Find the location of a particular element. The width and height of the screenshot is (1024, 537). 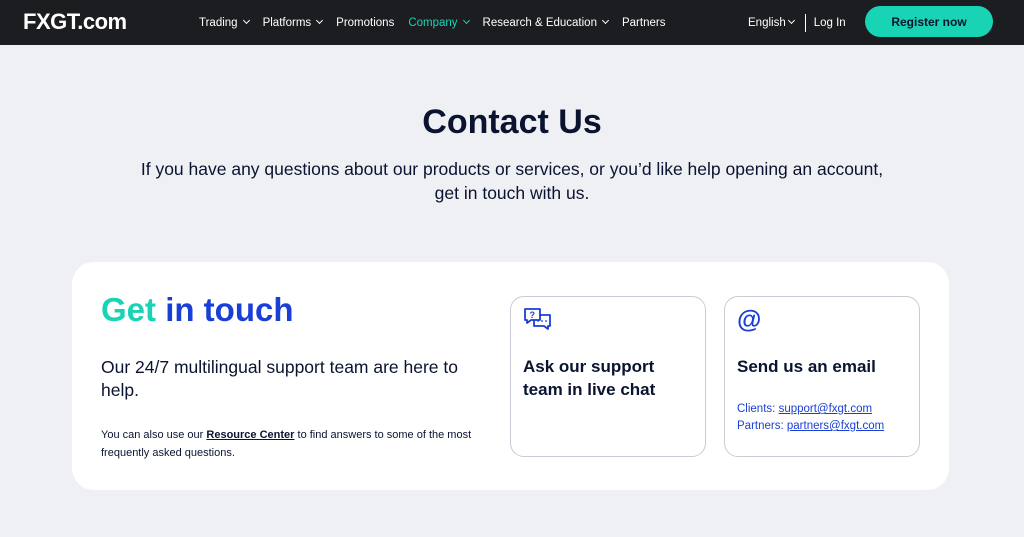

partners-contact-row: Partners: partners@fxgt.com is located at coordinates (810, 426).